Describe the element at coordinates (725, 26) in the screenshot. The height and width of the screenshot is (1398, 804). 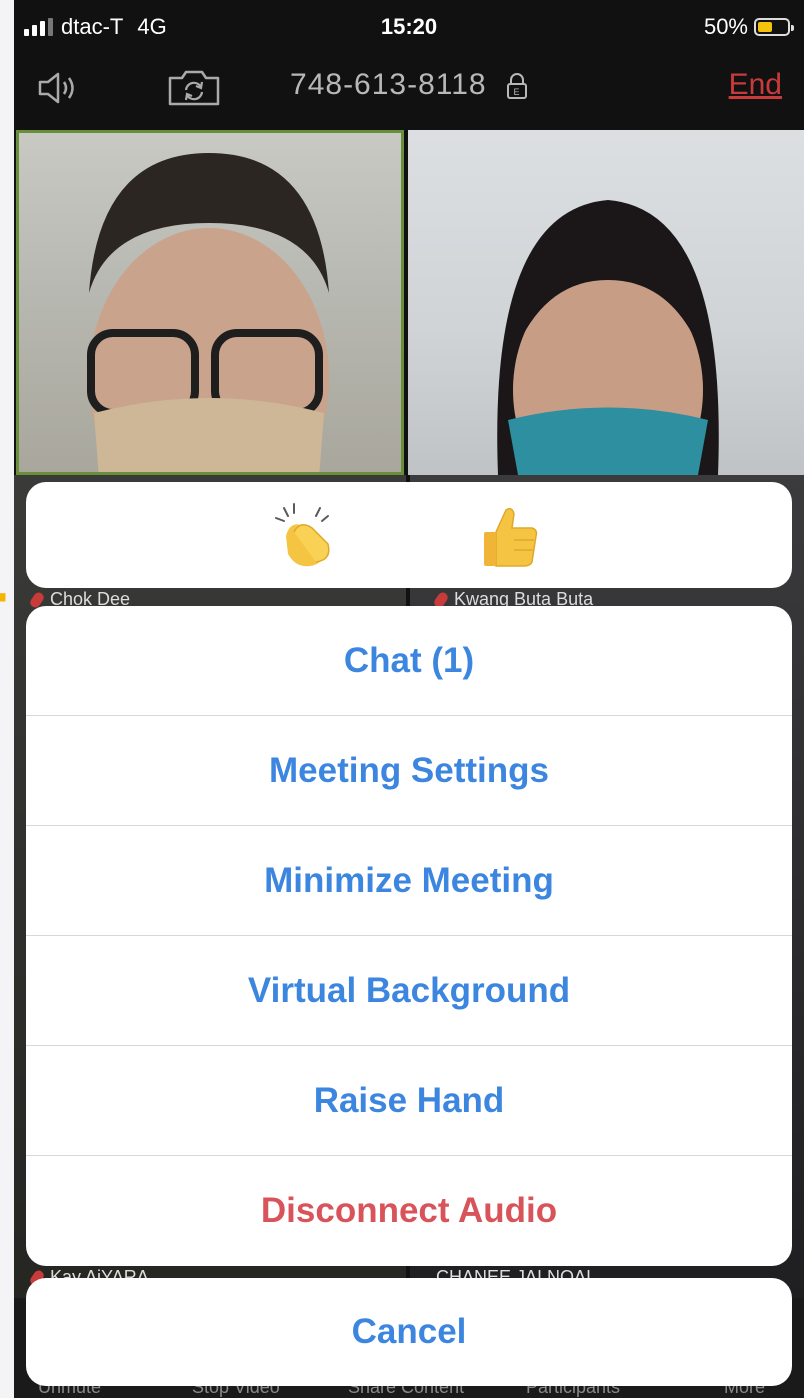
I see `battery-percent: 50%` at that location.